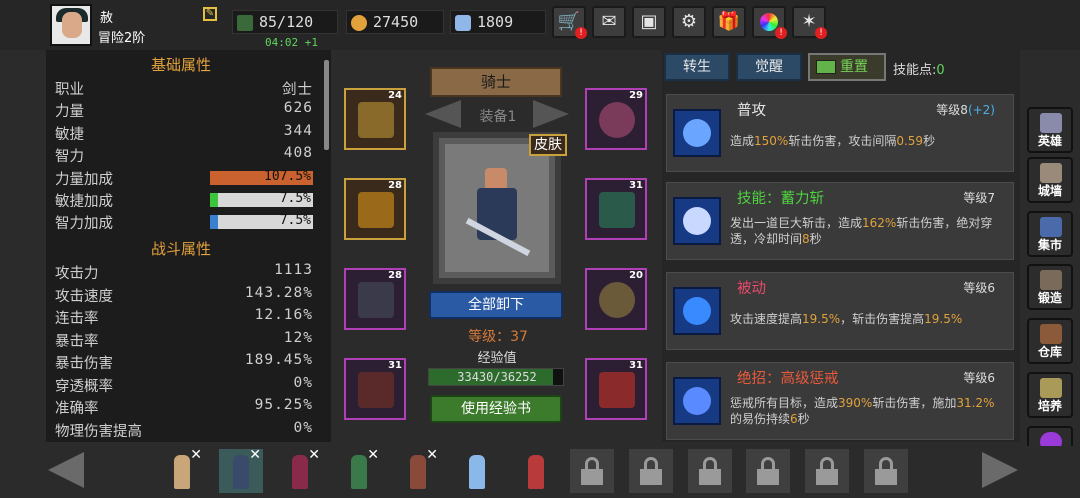 This screenshot has width=1080, height=498. What do you see at coordinates (1051, 173) in the screenshot?
I see `wall-icon` at bounding box center [1051, 173].